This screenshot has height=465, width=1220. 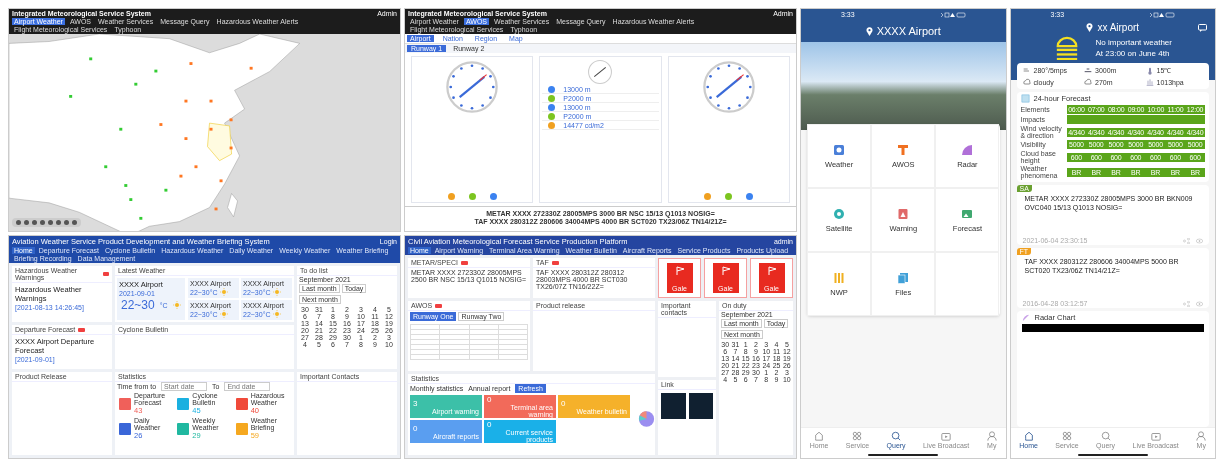 What do you see at coordinates (1149, 70) in the screenshot?
I see `thermometer-icon` at bounding box center [1149, 70].